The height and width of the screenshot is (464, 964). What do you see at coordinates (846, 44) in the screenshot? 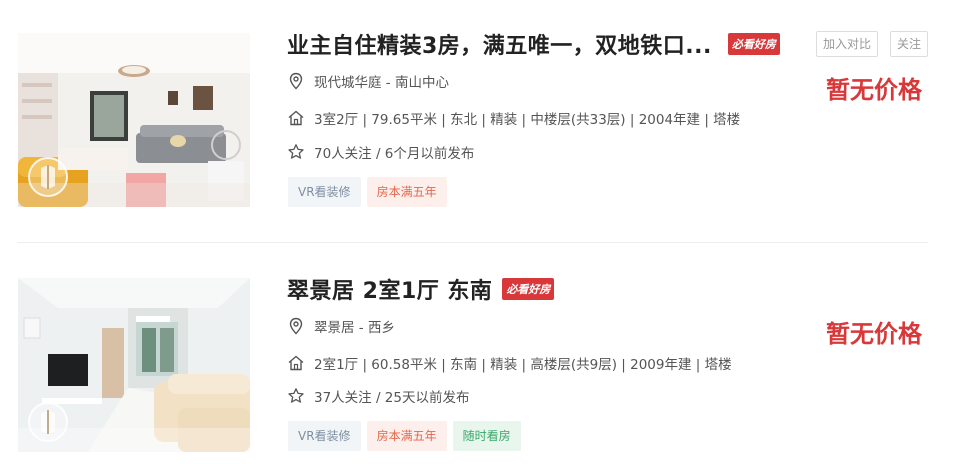
I see `add-to-compare-button: 加入对比` at bounding box center [846, 44].